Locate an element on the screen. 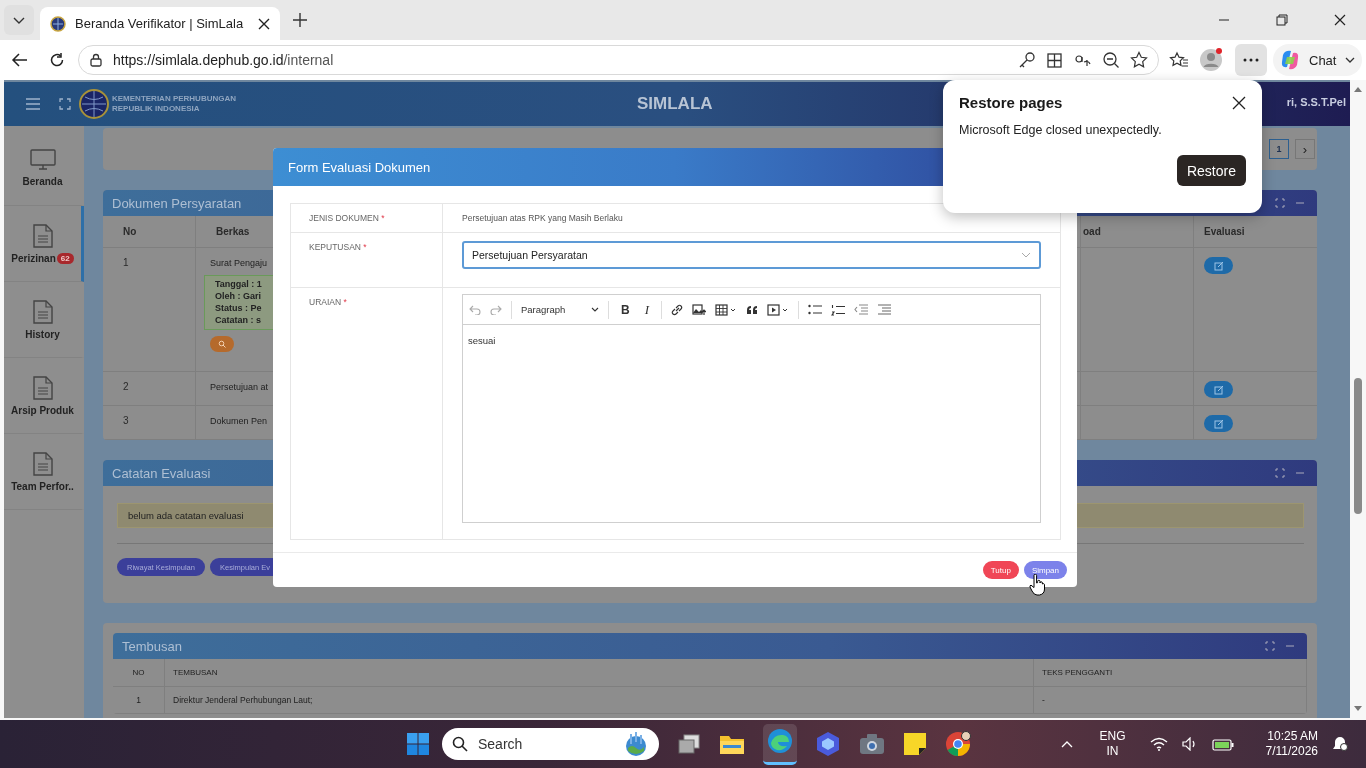 The image size is (1366, 768). browser-tab: Beranda Verifikator | SimLala is located at coordinates (160, 23).